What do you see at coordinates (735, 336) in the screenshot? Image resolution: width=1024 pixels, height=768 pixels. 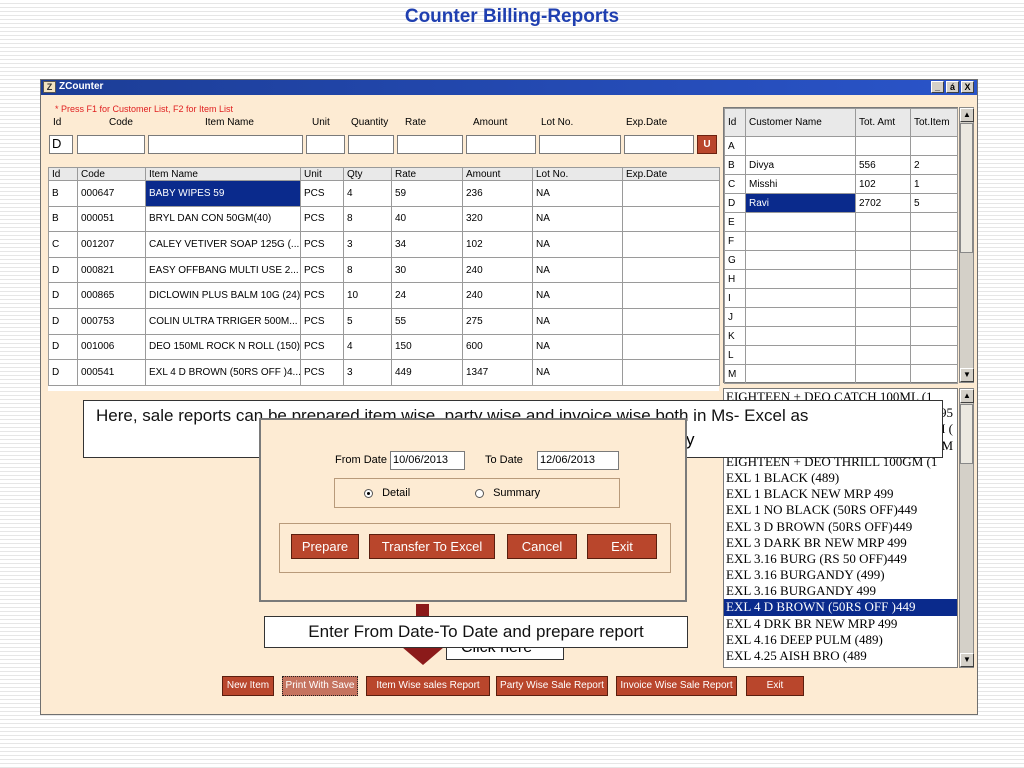 I see `customer-cell: K` at bounding box center [735, 336].